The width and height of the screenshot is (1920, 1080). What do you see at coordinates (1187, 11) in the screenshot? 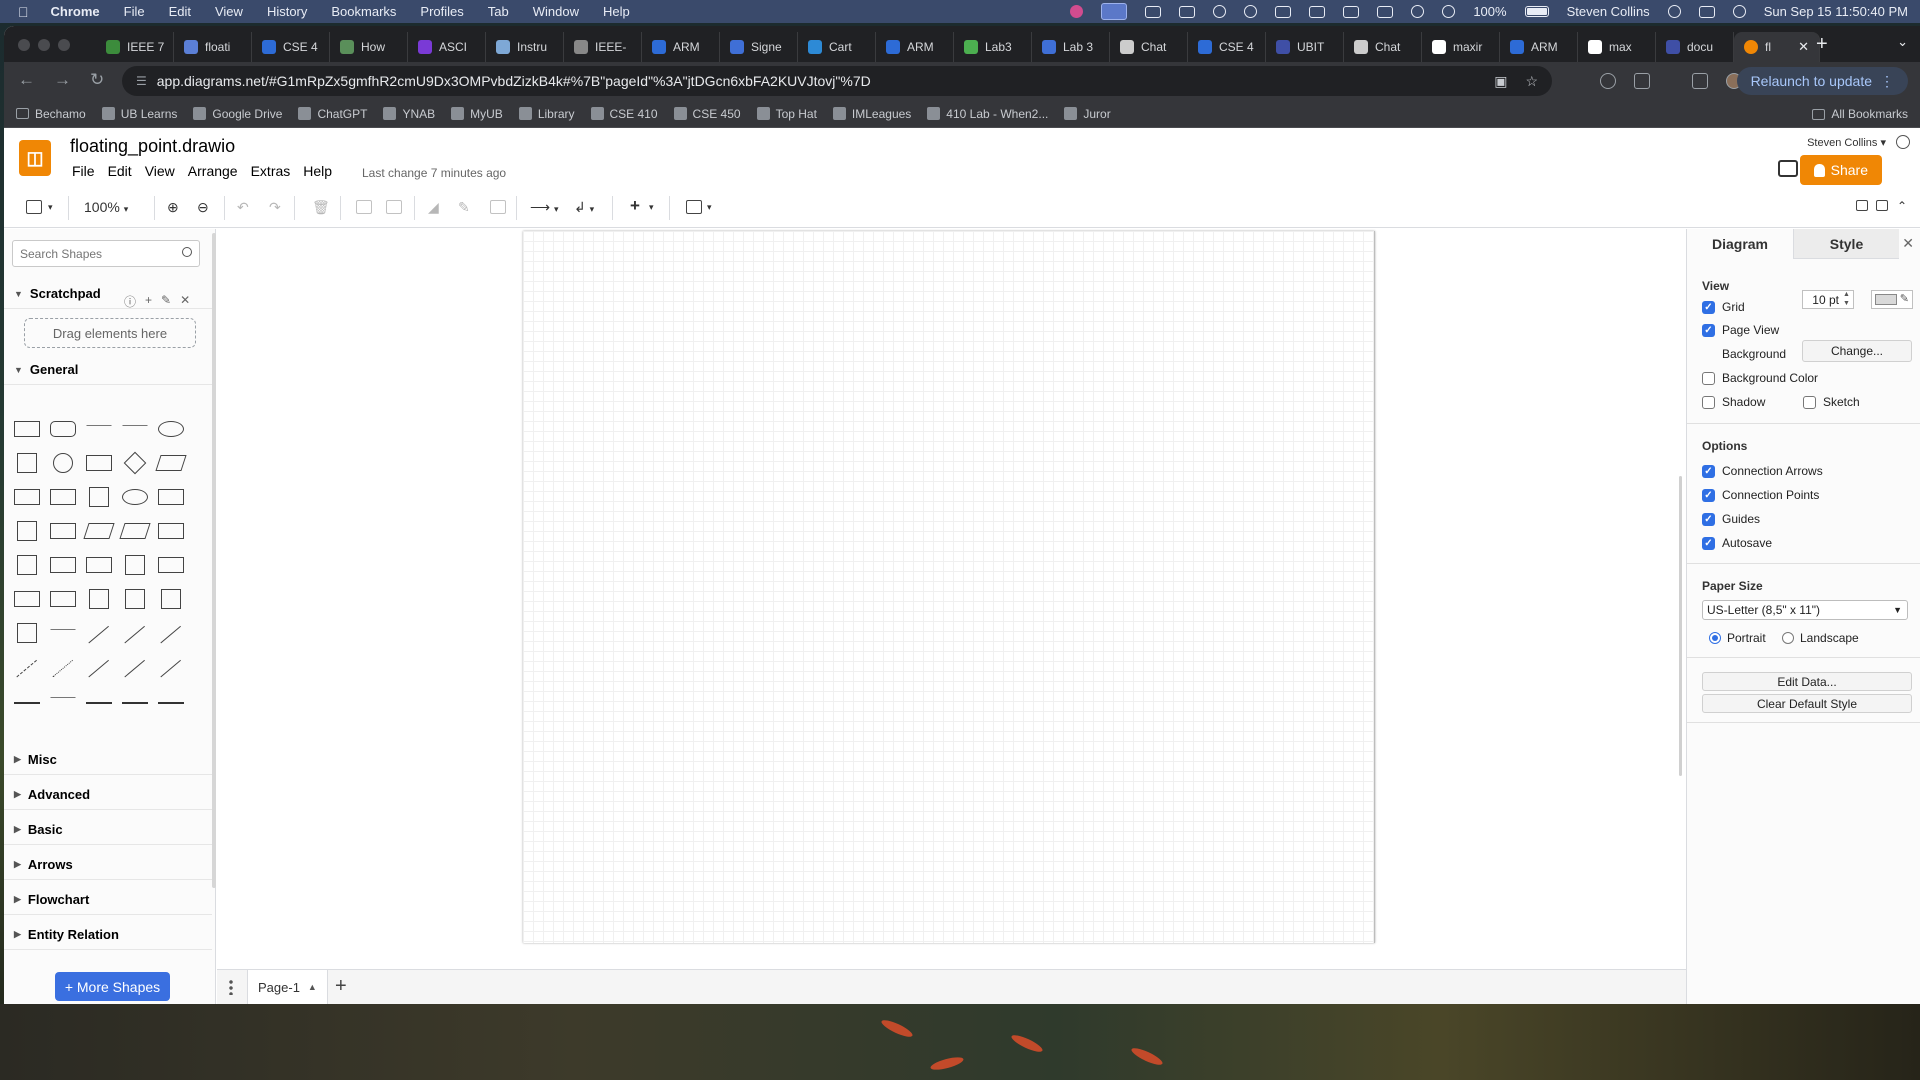
I see `copy-icon` at bounding box center [1187, 11].